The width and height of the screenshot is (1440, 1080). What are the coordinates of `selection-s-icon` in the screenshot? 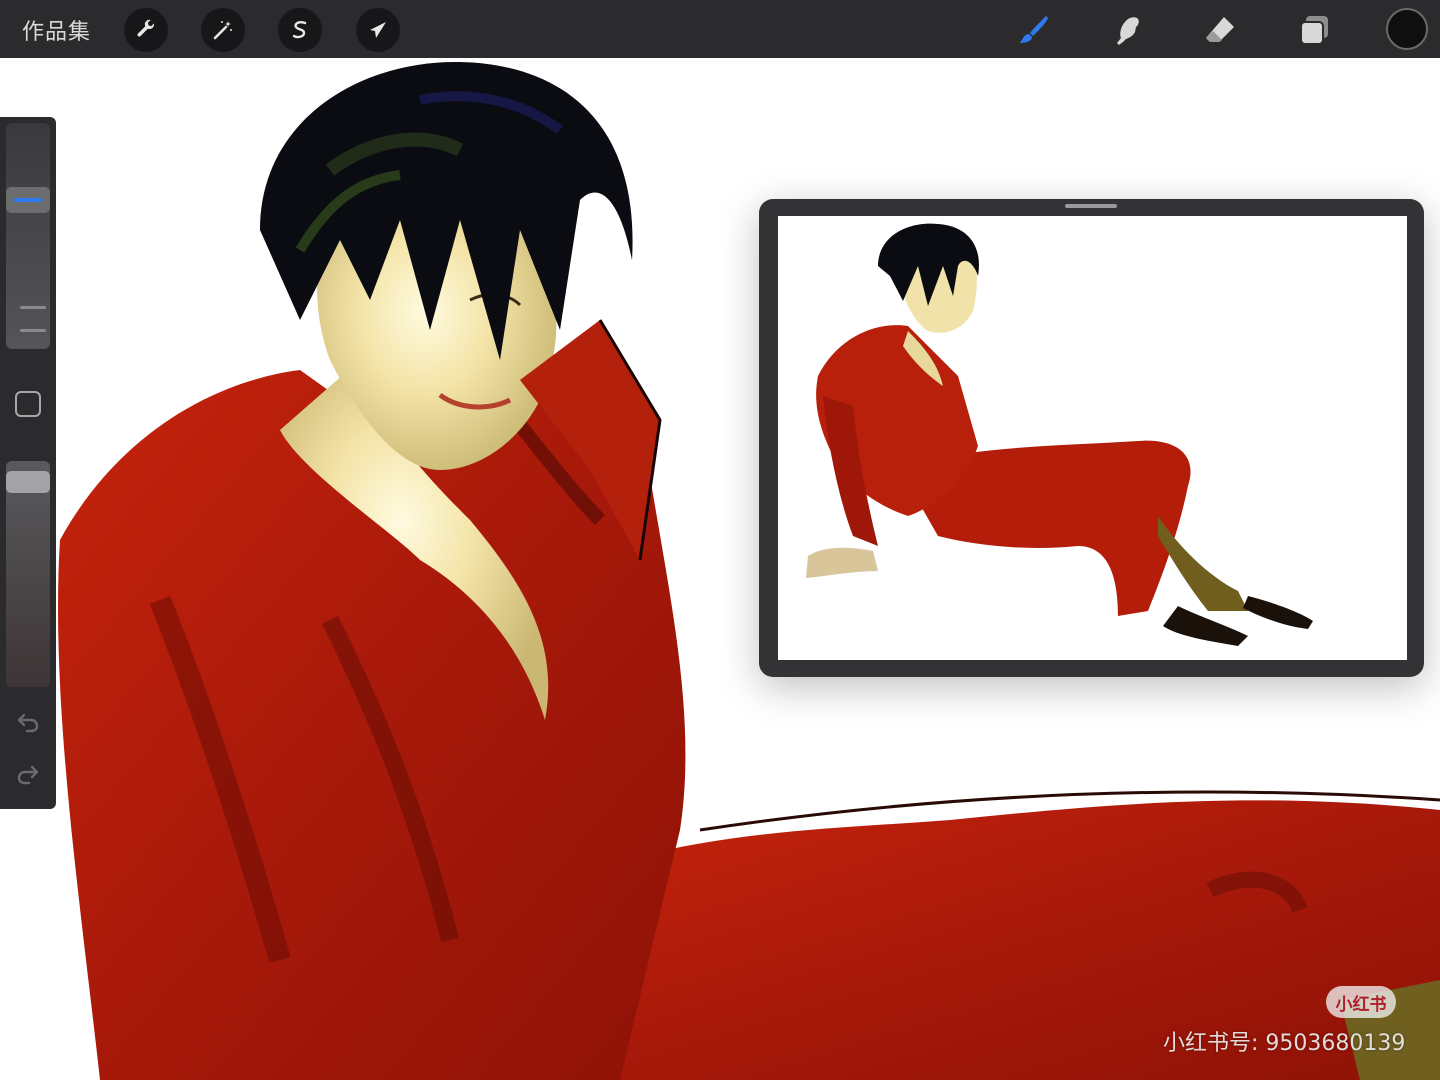 It's located at (299, 30).